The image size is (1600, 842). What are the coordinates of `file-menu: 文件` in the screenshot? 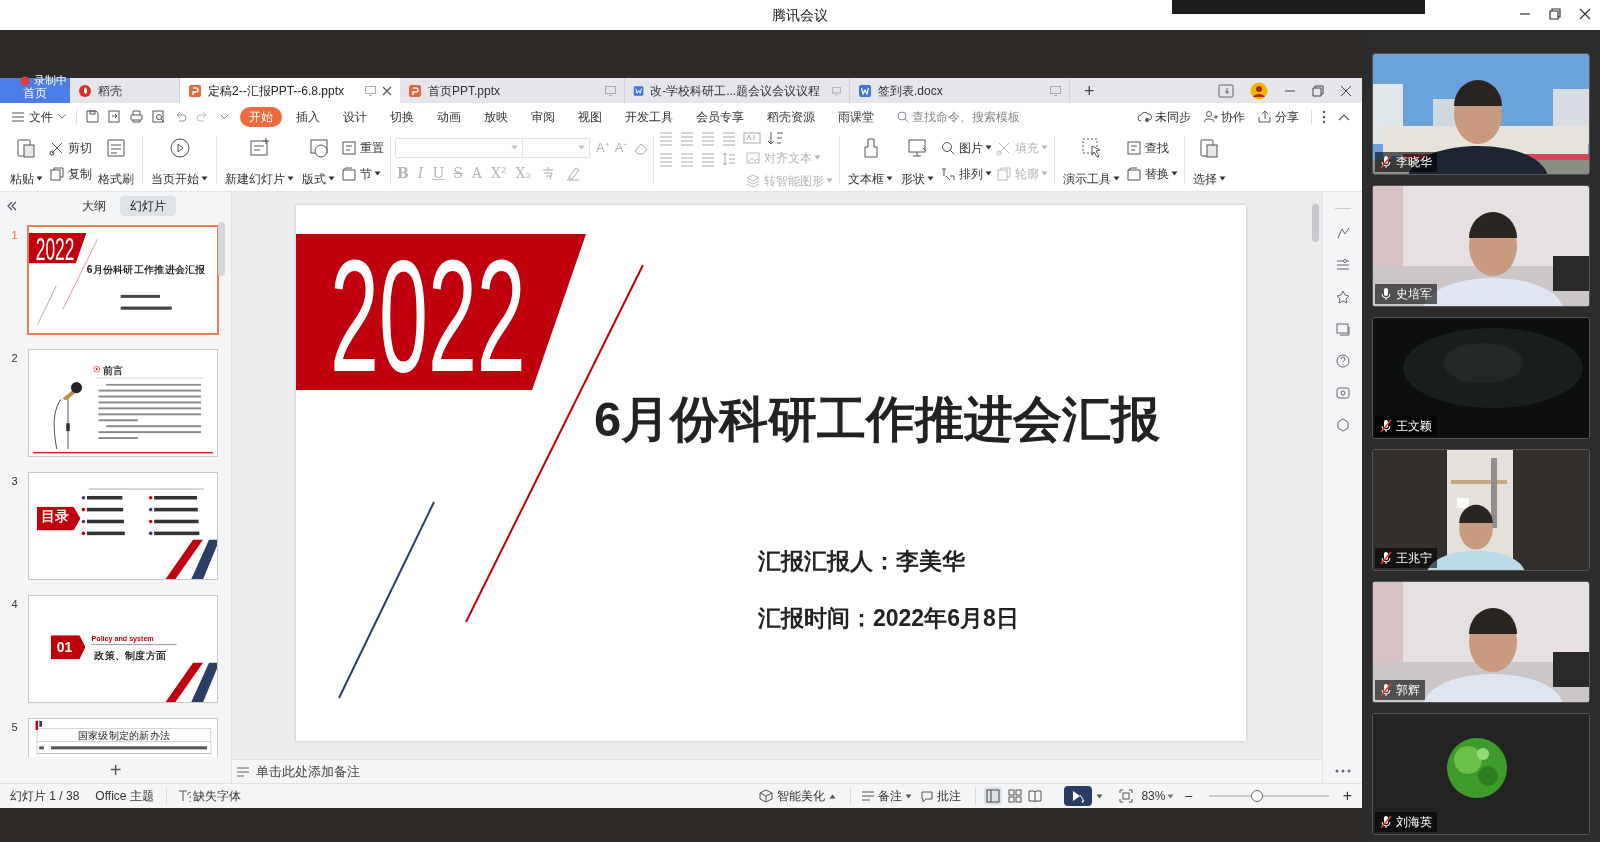 It's located at (39, 116).